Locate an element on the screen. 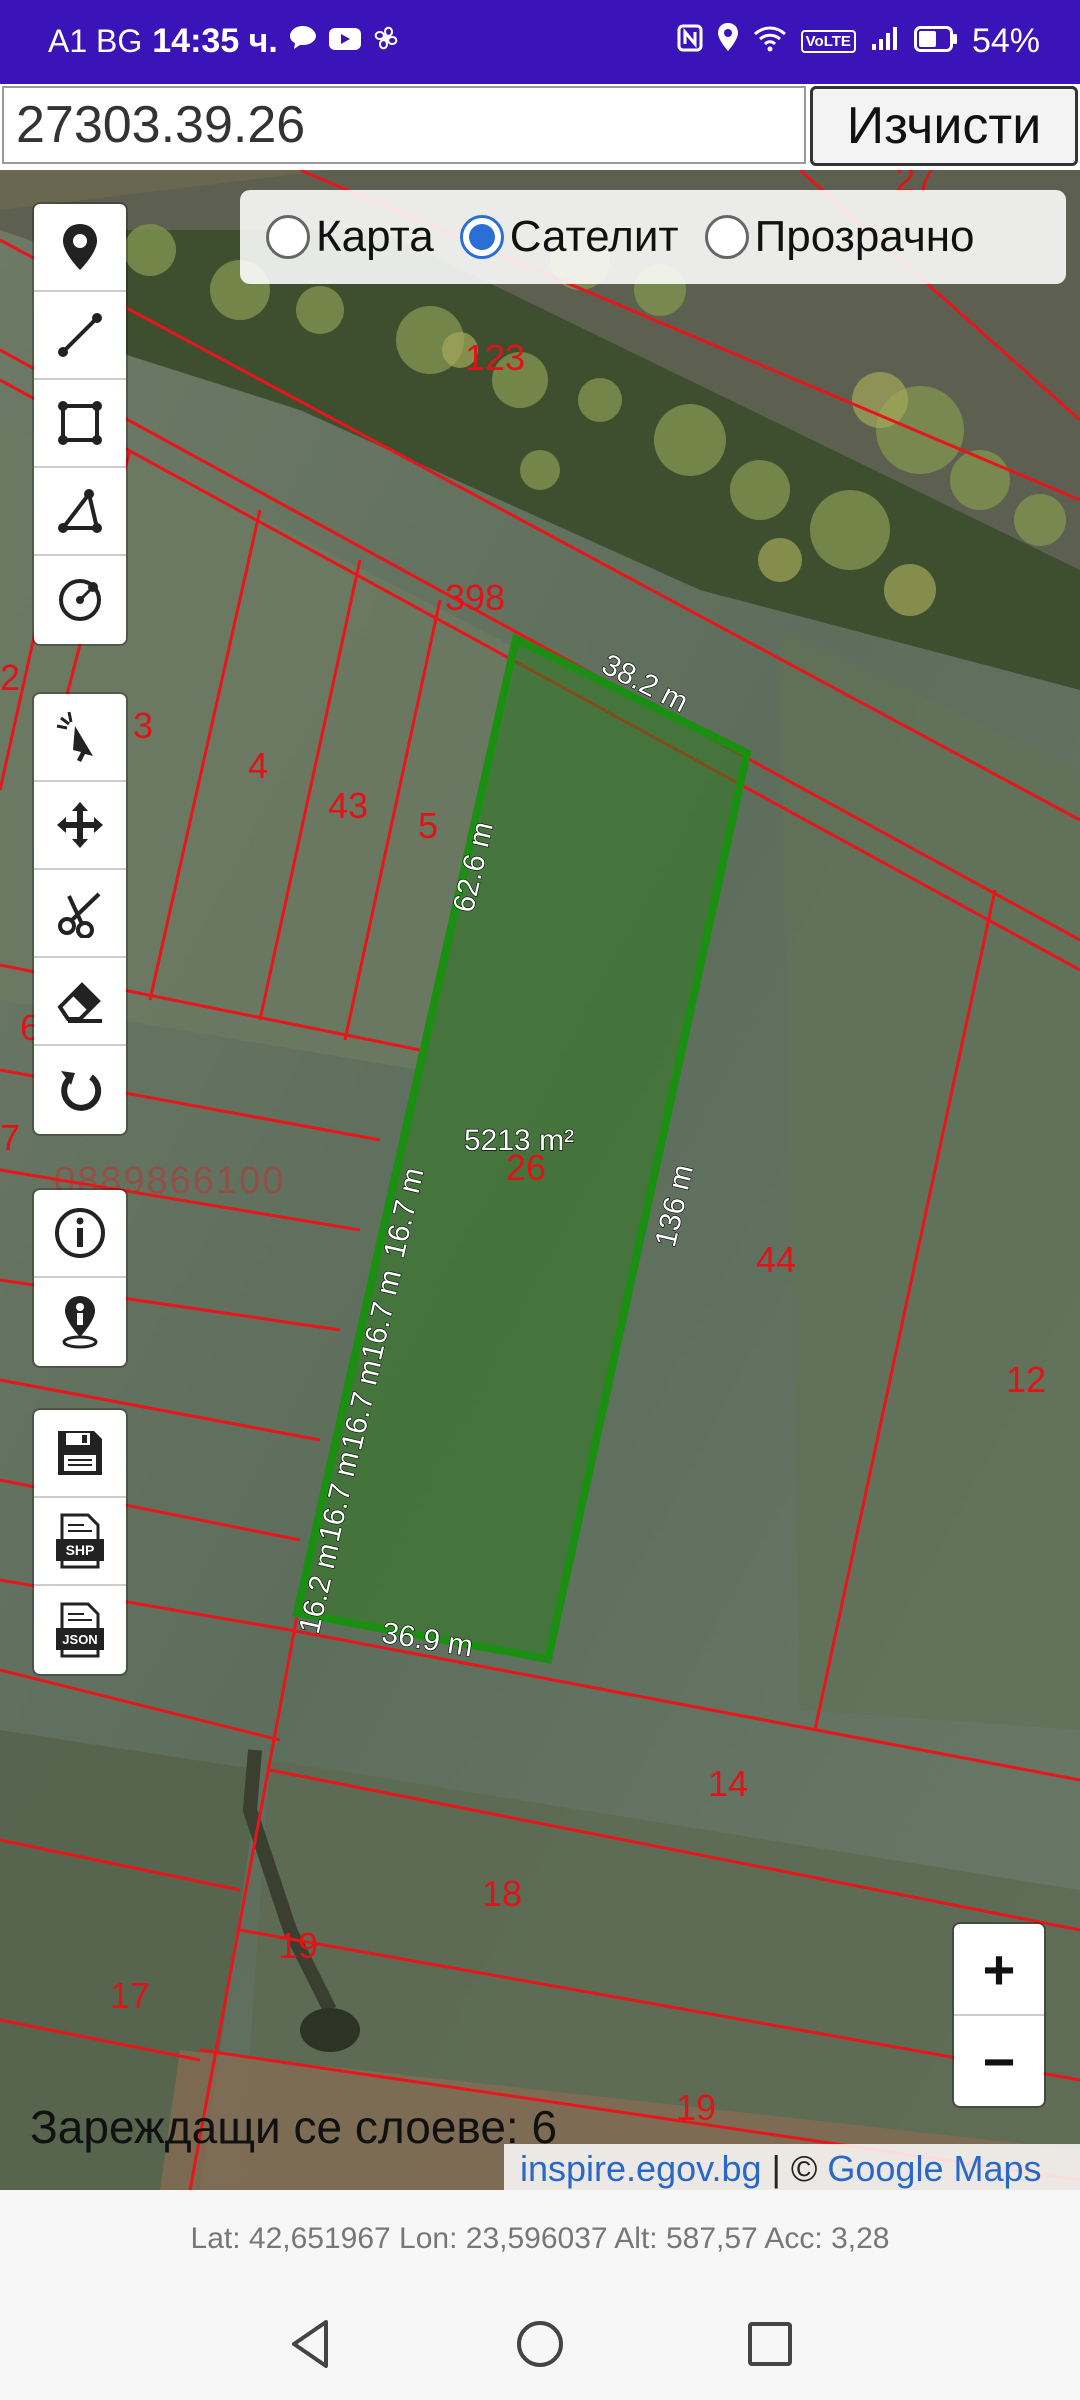  circle-tool is located at coordinates (80, 600).